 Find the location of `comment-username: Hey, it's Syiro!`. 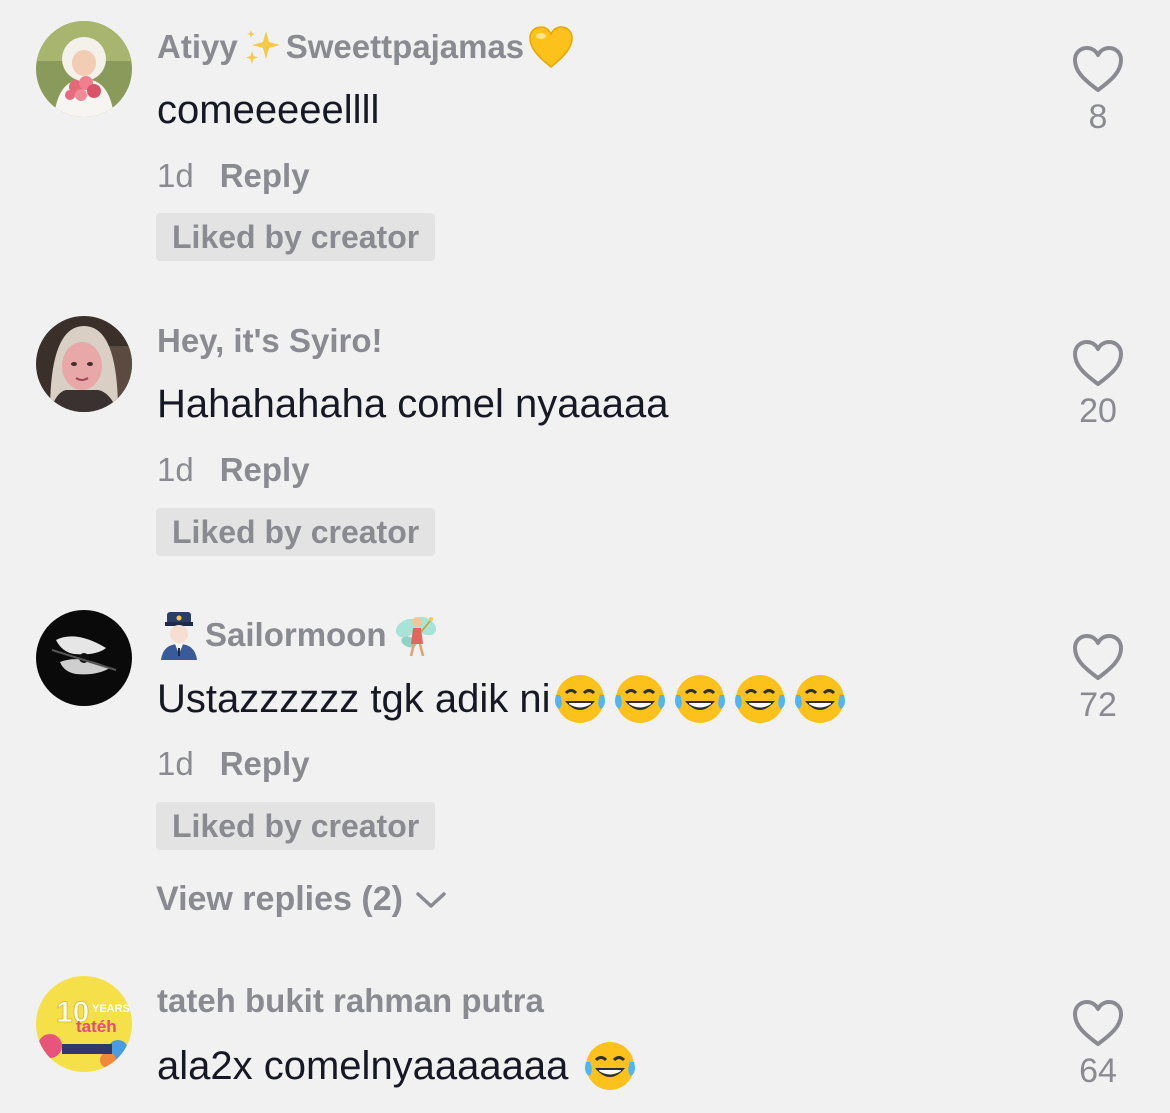

comment-username: Hey, it's Syiro! is located at coordinates (269, 341).